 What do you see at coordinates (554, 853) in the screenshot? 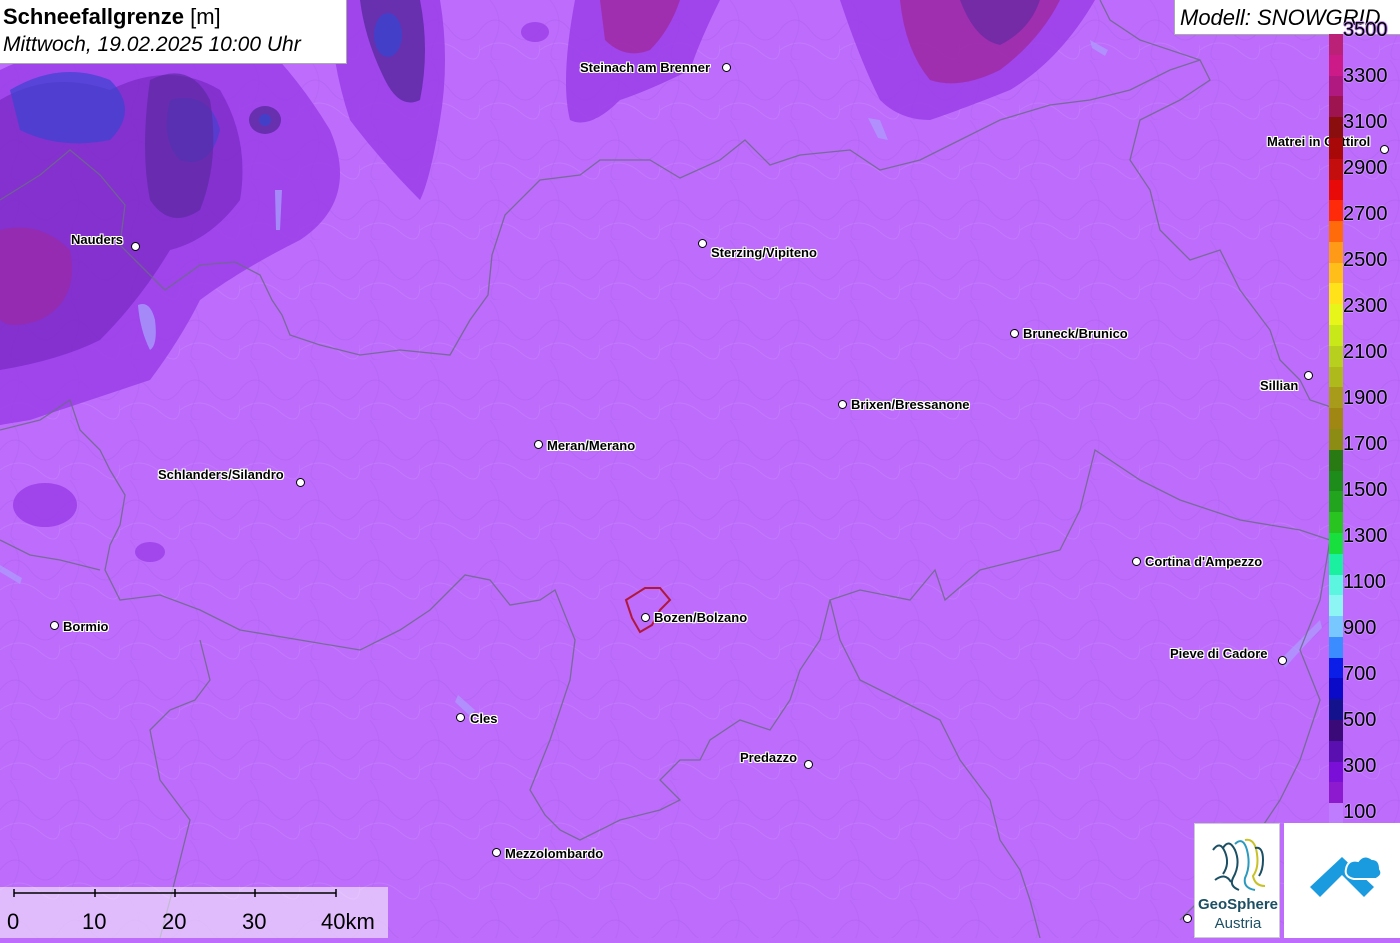
I see `city-label-mezzolombardo: Mezzolombardo` at bounding box center [554, 853].